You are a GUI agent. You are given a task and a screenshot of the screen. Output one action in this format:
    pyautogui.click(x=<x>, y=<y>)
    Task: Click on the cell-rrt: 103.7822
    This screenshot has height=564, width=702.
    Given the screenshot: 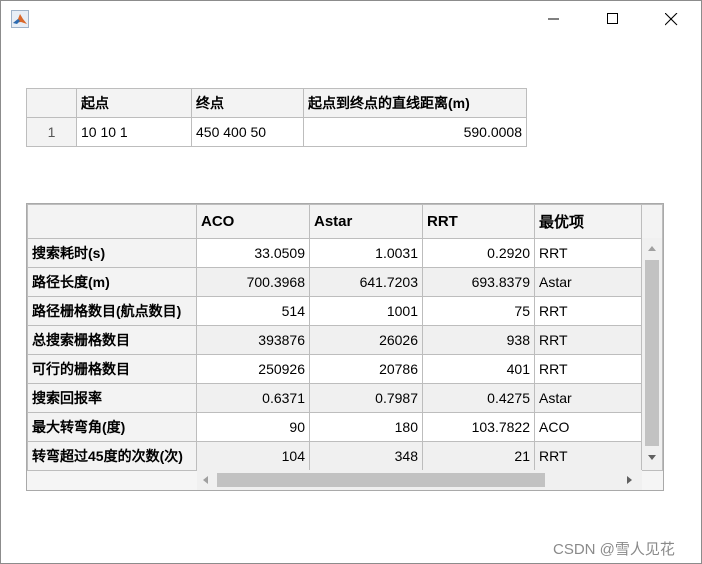 What is the action you would take?
    pyautogui.click(x=478, y=427)
    